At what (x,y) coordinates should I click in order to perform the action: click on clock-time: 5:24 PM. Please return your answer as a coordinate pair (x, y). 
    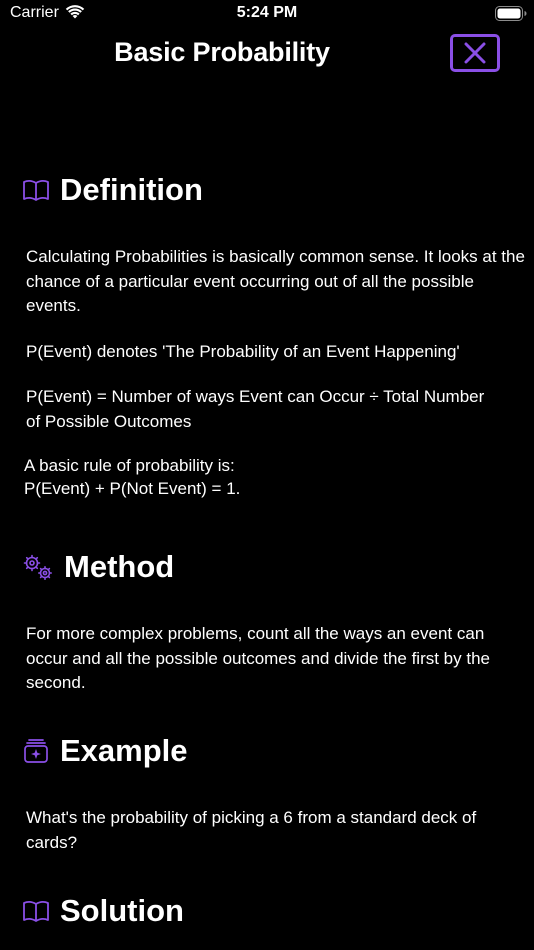
    Looking at the image, I should click on (267, 12).